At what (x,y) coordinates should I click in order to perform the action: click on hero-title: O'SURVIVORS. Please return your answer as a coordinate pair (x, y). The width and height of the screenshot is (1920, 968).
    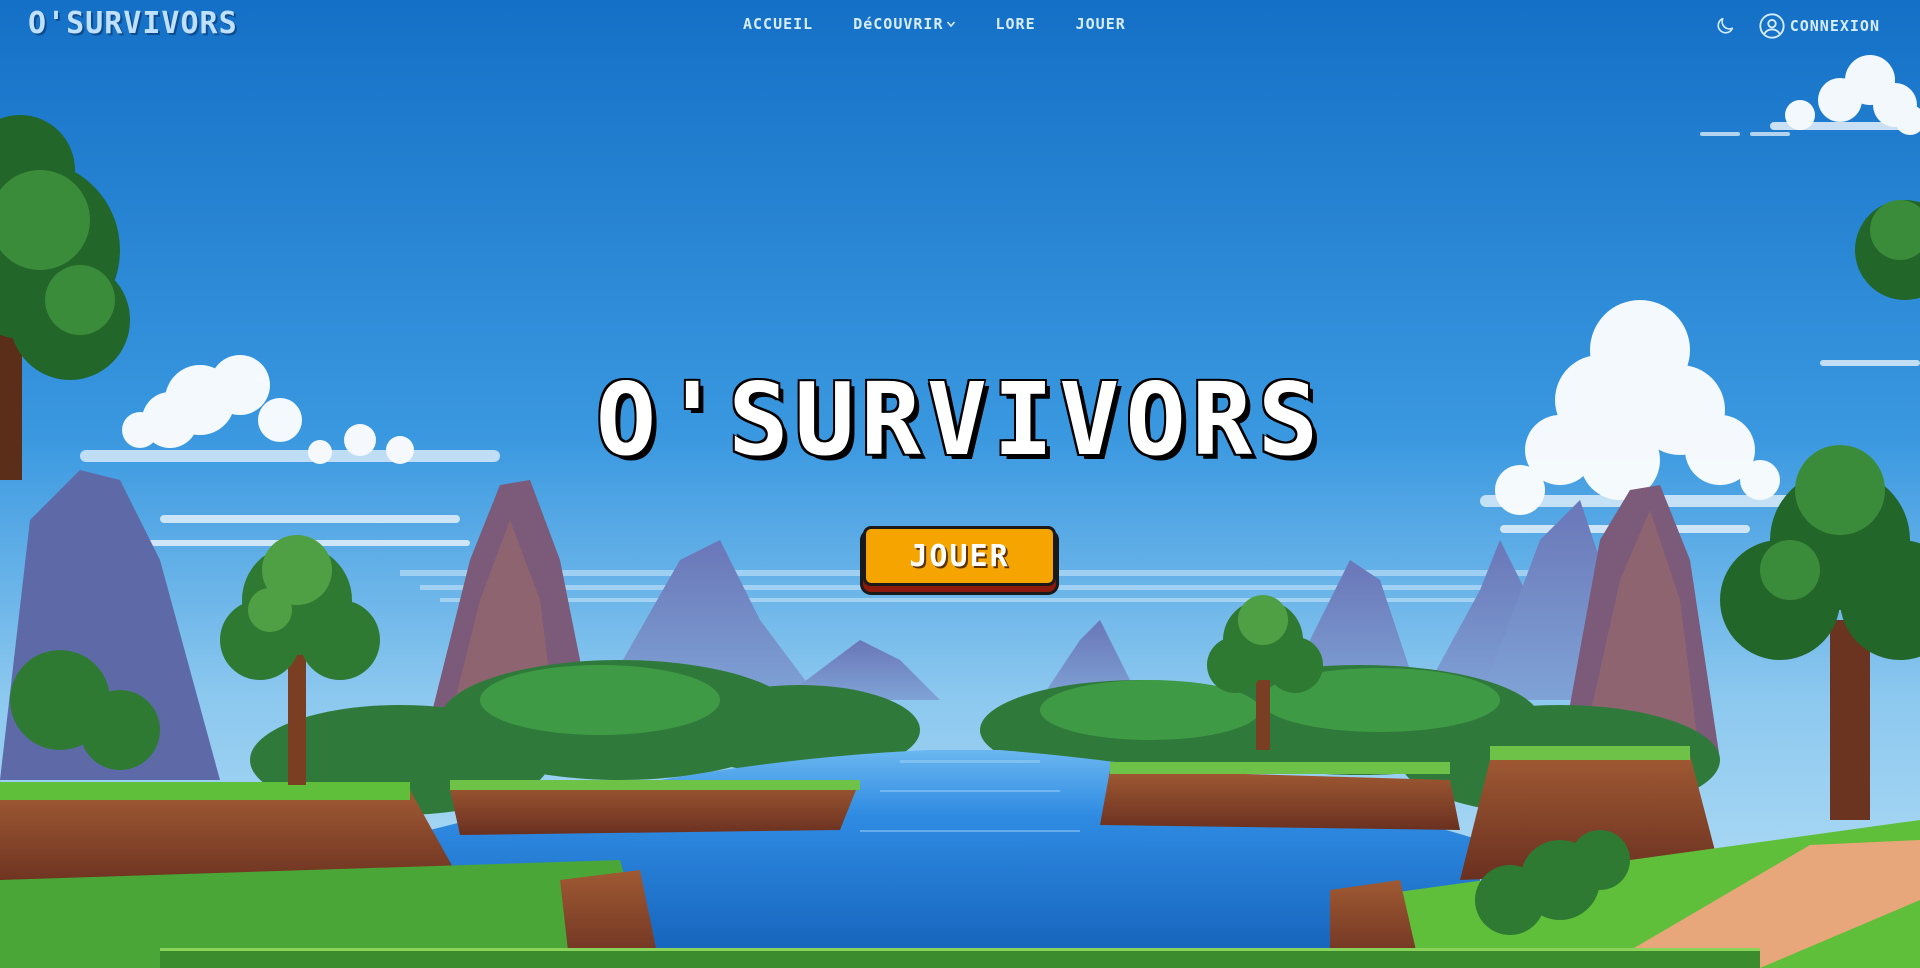
    Looking at the image, I should click on (960, 419).